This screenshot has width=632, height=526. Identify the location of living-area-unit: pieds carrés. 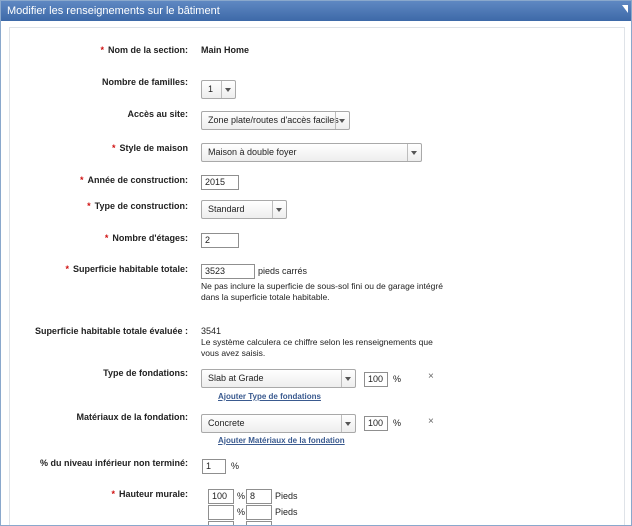
(283, 271).